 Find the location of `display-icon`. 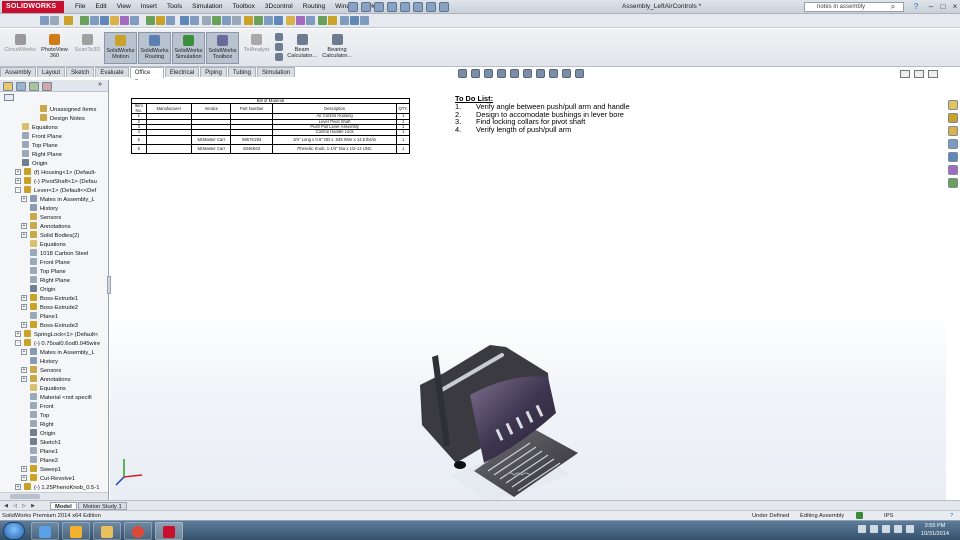

display-icon is located at coordinates (886, 529).